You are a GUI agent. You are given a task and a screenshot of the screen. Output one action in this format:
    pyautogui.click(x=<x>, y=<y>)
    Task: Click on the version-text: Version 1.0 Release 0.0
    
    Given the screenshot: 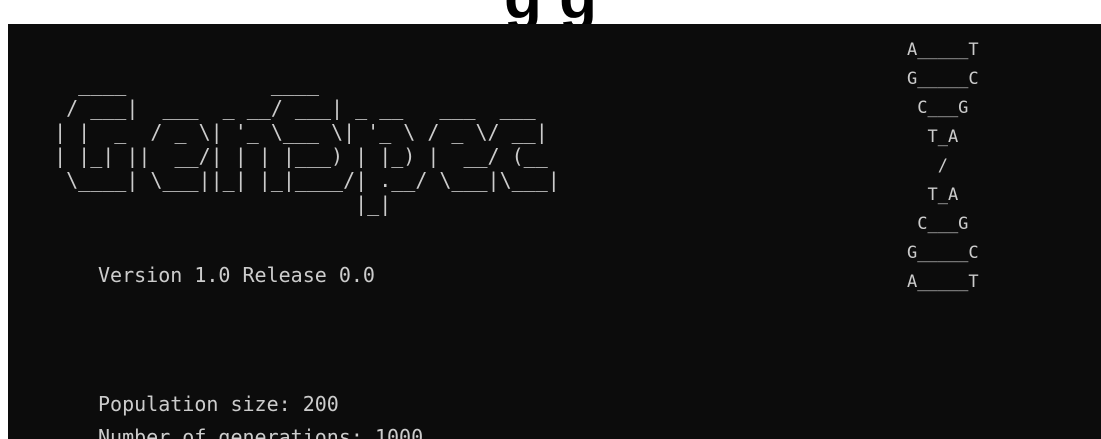 What is the action you would take?
    pyautogui.click(x=236, y=275)
    